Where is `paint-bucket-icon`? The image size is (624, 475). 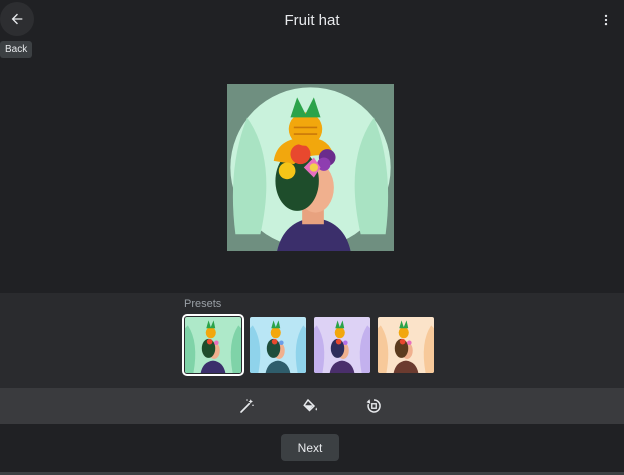
paint-bucket-icon is located at coordinates (310, 405).